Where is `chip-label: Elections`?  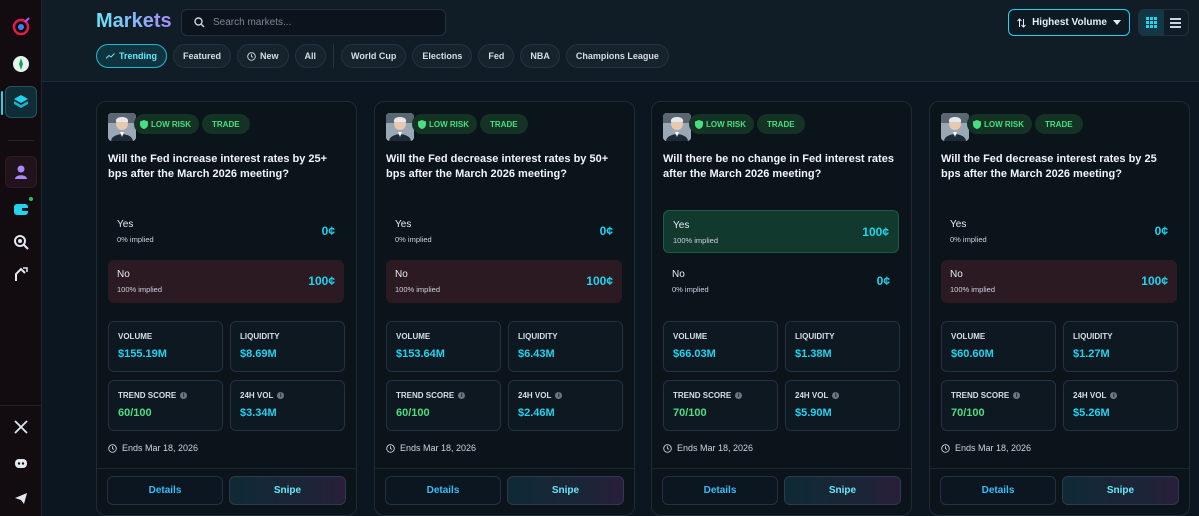
chip-label: Elections is located at coordinates (442, 56).